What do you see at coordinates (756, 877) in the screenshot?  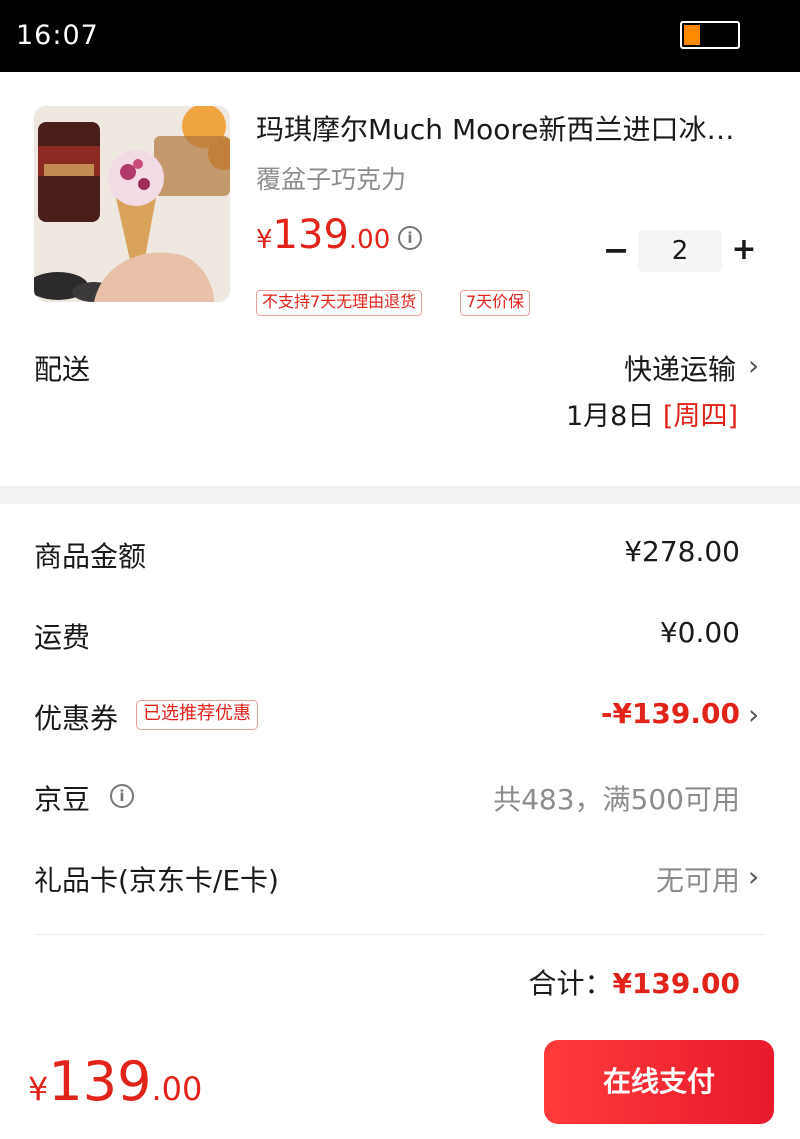 I see `gift-card-chevron-icon: ›` at bounding box center [756, 877].